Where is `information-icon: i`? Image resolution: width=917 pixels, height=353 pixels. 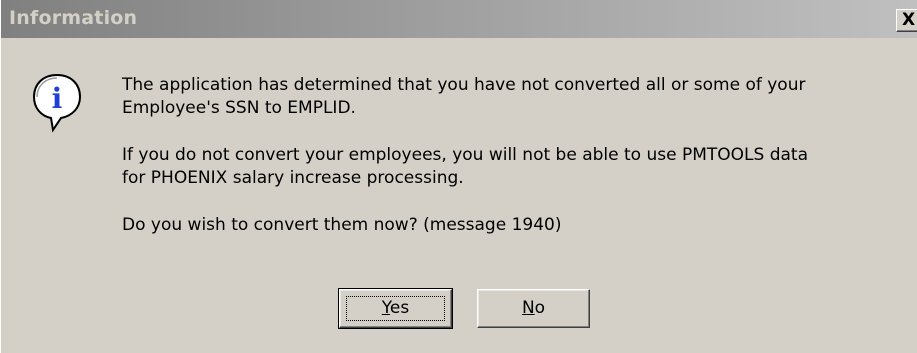
information-icon: i is located at coordinates (57, 103).